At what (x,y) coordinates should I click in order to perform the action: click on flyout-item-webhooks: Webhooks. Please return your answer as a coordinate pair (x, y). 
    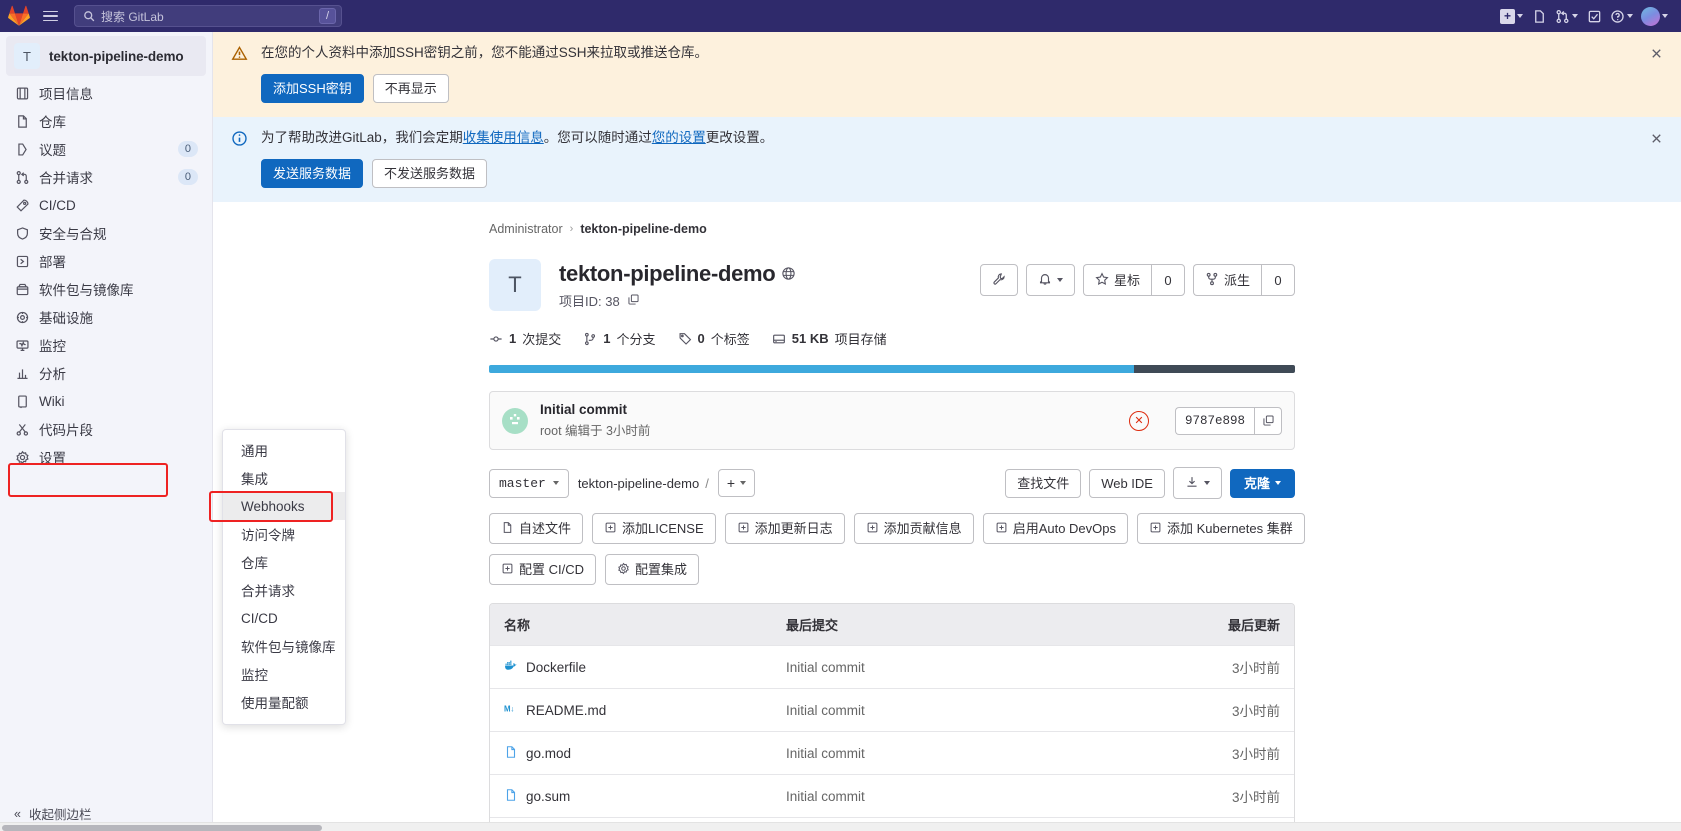
    Looking at the image, I should click on (284, 506).